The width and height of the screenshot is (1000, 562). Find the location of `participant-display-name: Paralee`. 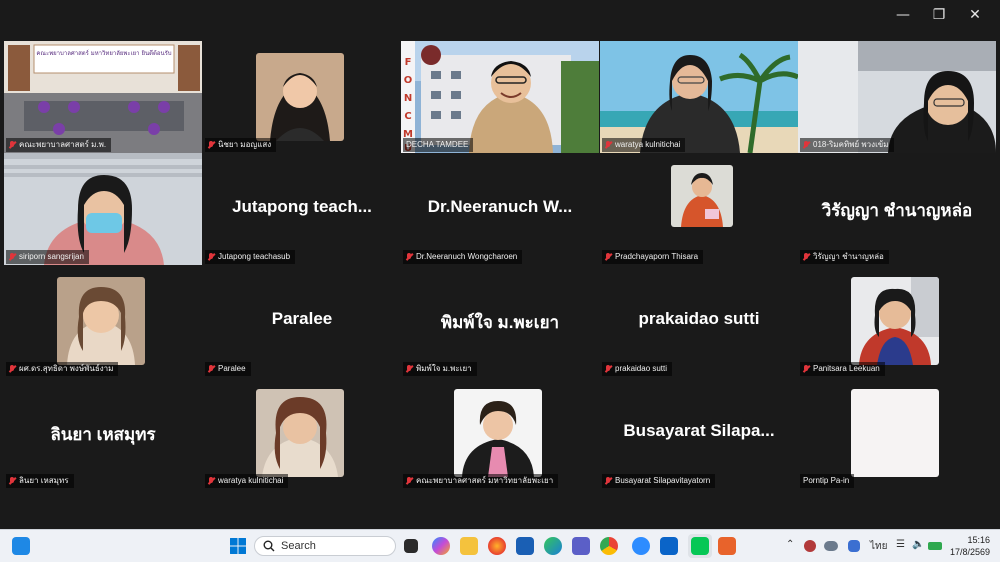

participant-display-name: Paralee is located at coordinates (302, 318).